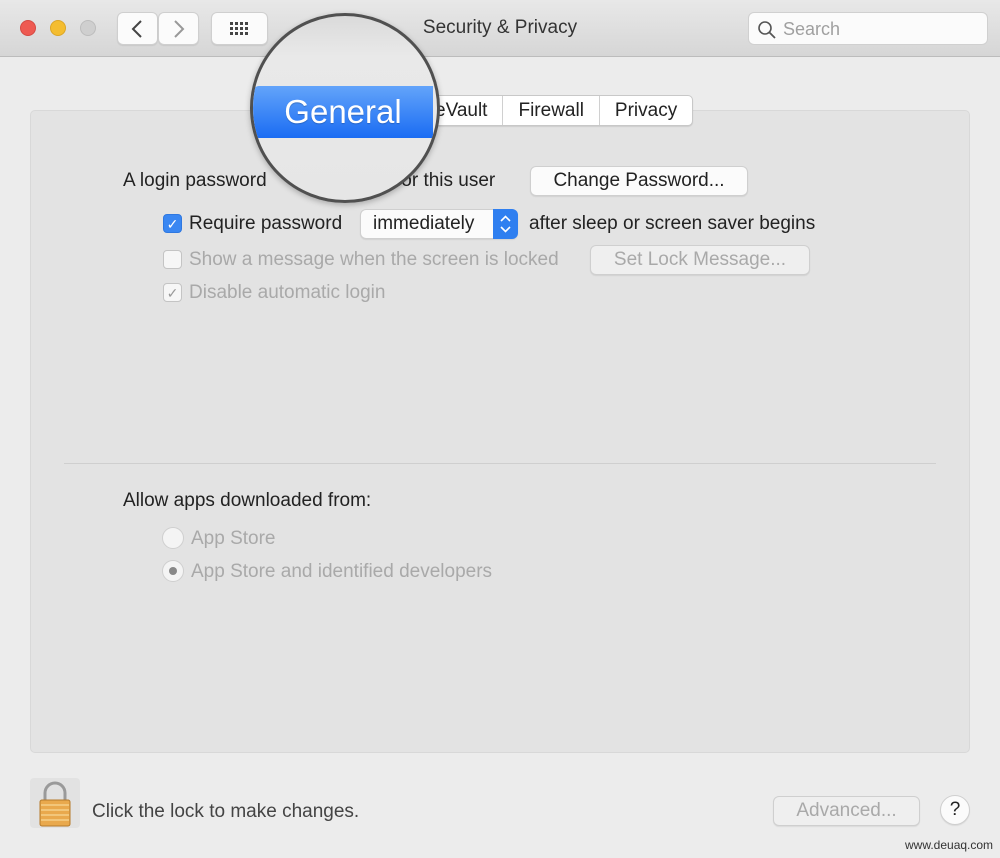 The width and height of the screenshot is (1000, 858). I want to click on watermark: www.deuaq.com, so click(949, 845).